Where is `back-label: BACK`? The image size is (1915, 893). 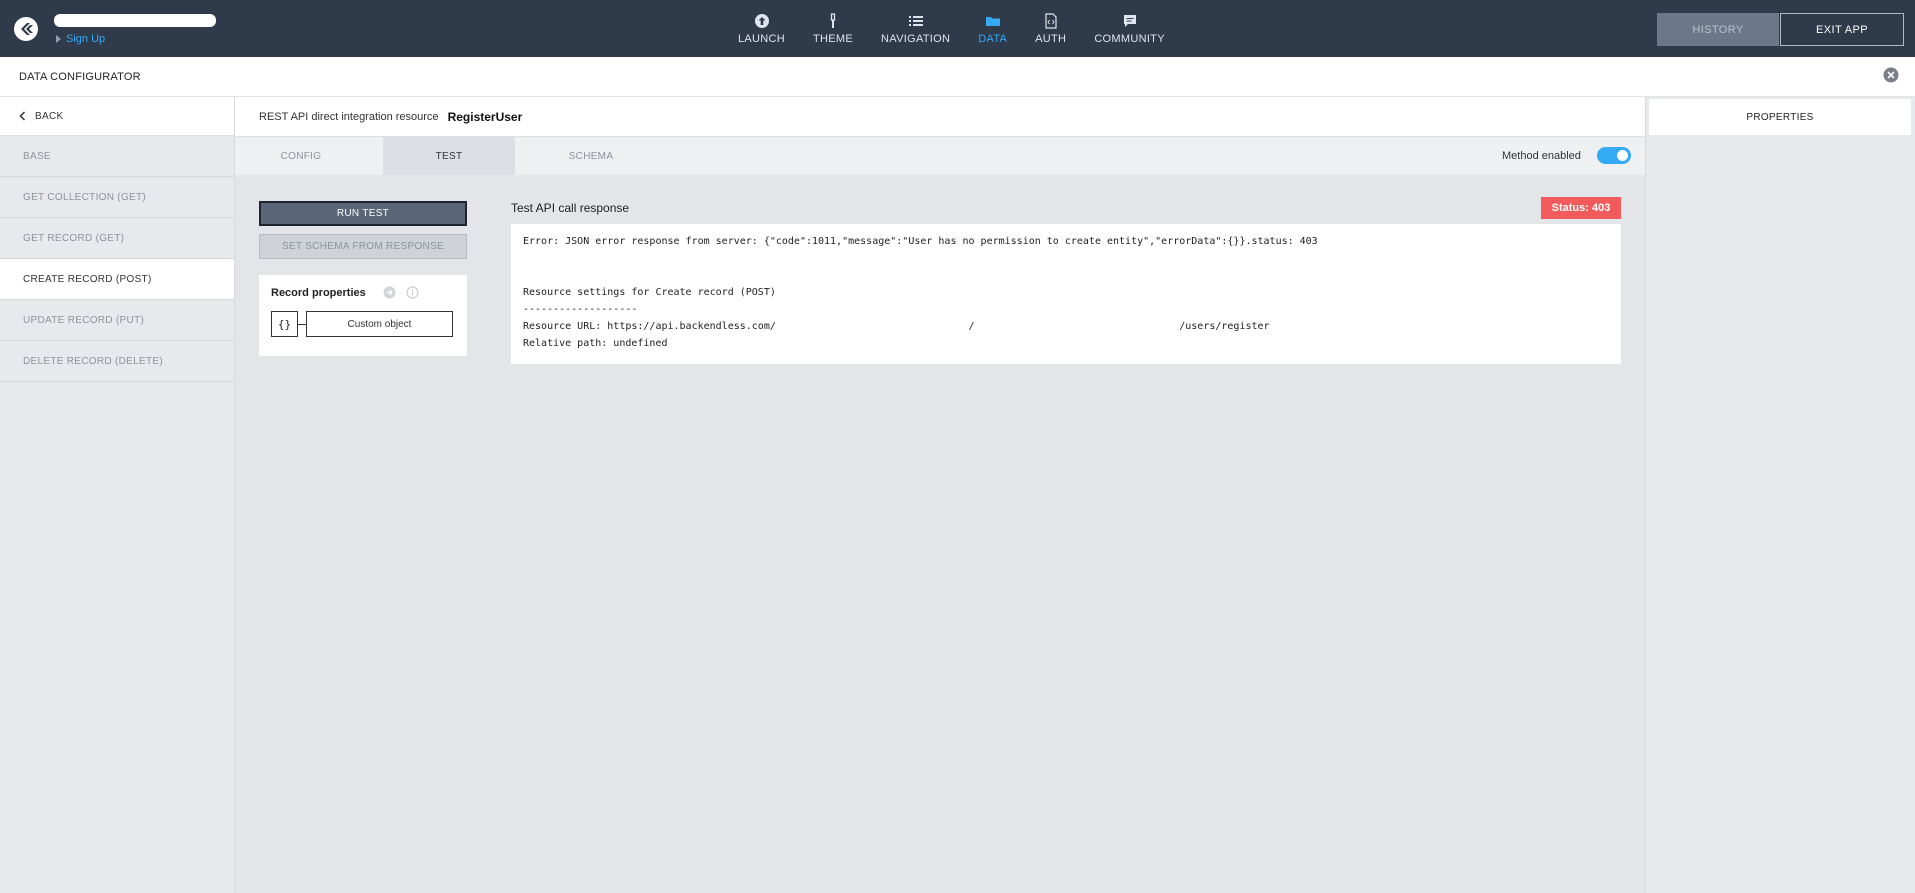 back-label: BACK is located at coordinates (49, 116).